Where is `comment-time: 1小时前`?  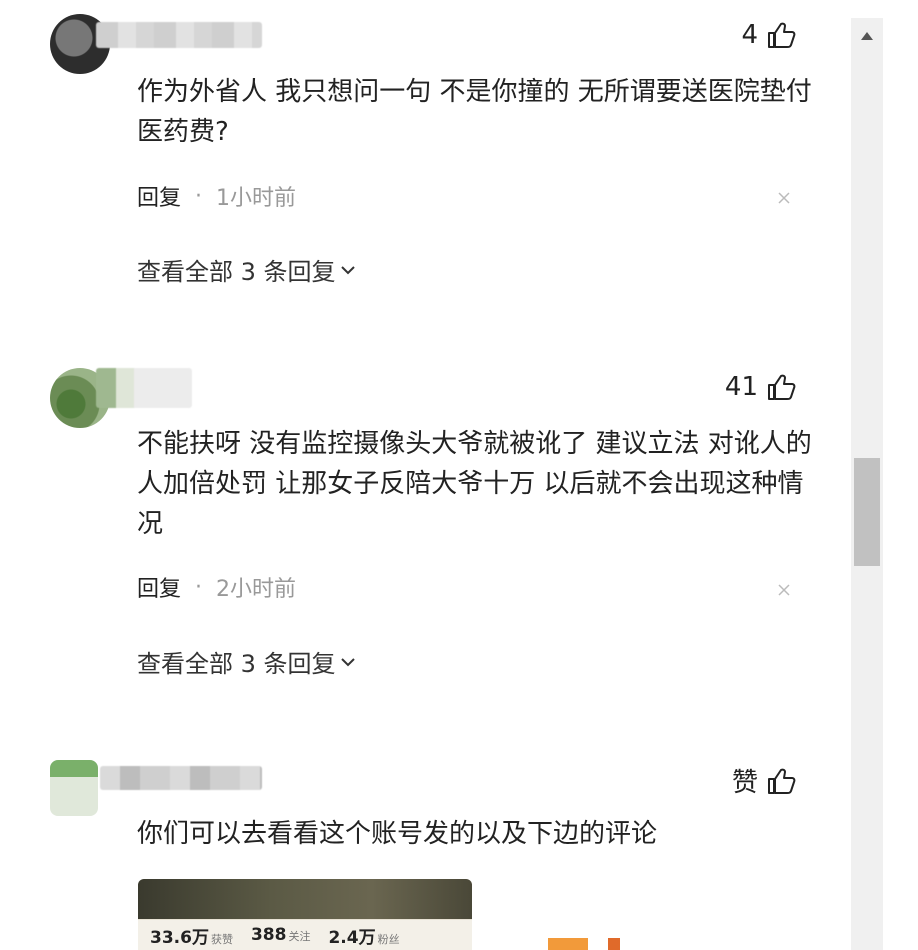 comment-time: 1小时前 is located at coordinates (256, 198).